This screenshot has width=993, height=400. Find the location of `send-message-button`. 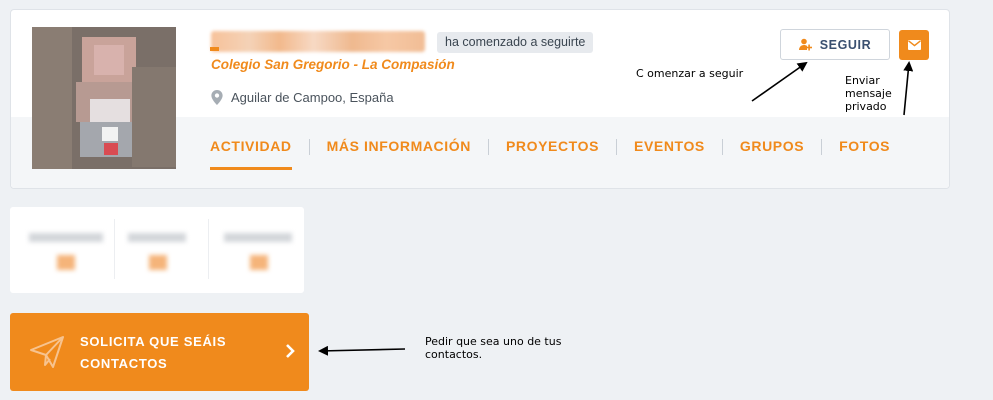

send-message-button is located at coordinates (914, 45).